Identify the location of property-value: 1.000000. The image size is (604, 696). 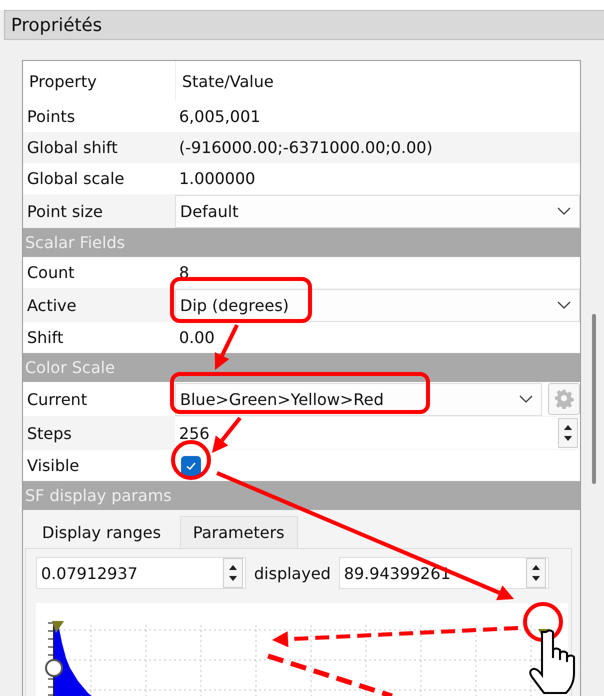
(217, 178).